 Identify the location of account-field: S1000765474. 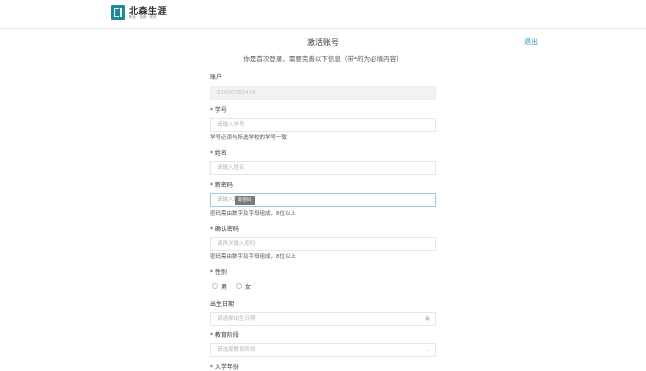
(323, 93).